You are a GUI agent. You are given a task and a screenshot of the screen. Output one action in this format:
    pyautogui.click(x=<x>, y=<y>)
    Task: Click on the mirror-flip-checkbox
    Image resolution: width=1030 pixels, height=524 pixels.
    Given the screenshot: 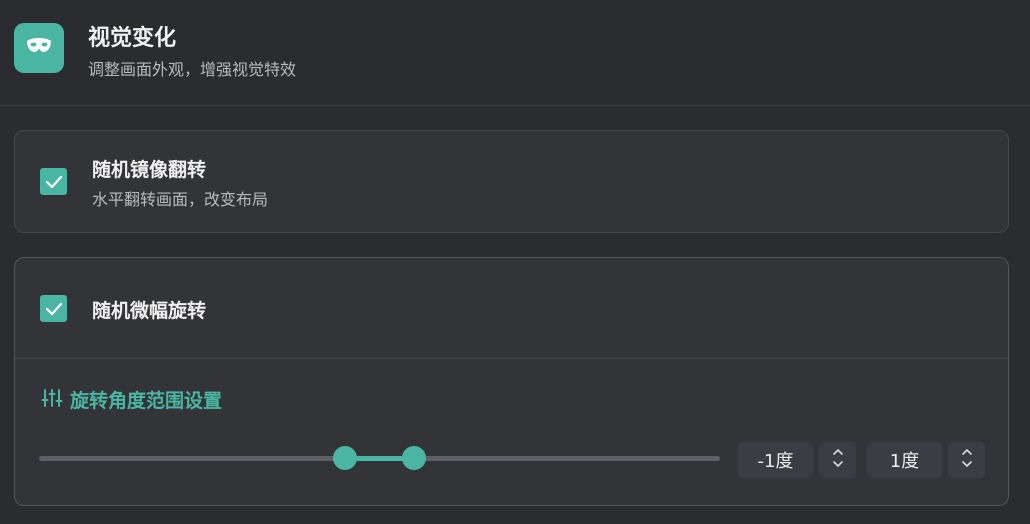 What is the action you would take?
    pyautogui.click(x=53, y=181)
    